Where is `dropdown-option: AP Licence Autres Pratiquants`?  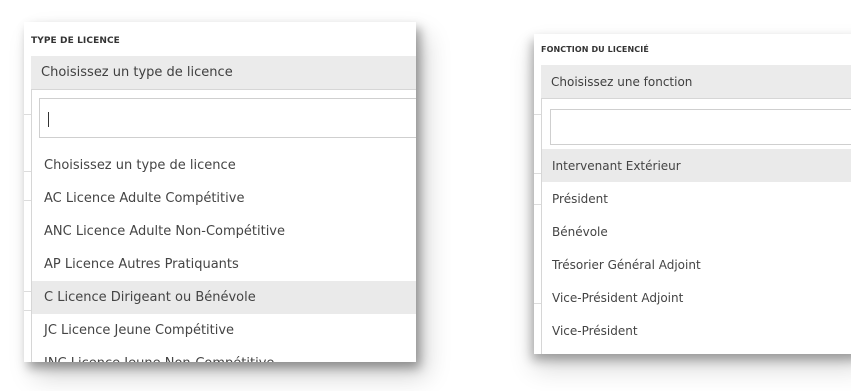 dropdown-option: AP Licence Autres Pratiquants is located at coordinates (224, 264).